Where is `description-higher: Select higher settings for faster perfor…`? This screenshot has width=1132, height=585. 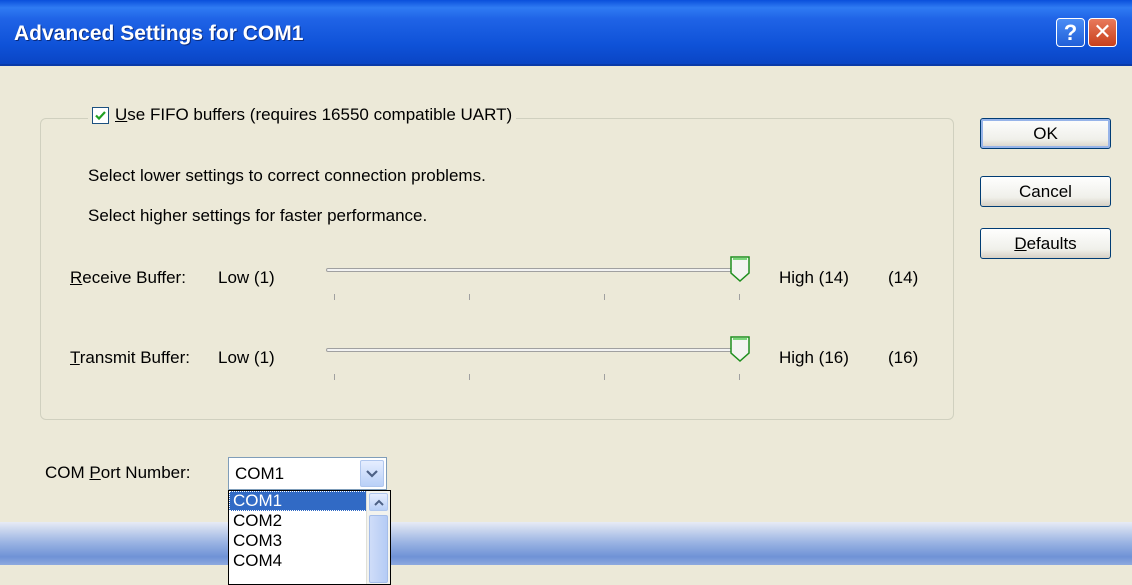 description-higher: Select higher settings for faster perfor… is located at coordinates (258, 215).